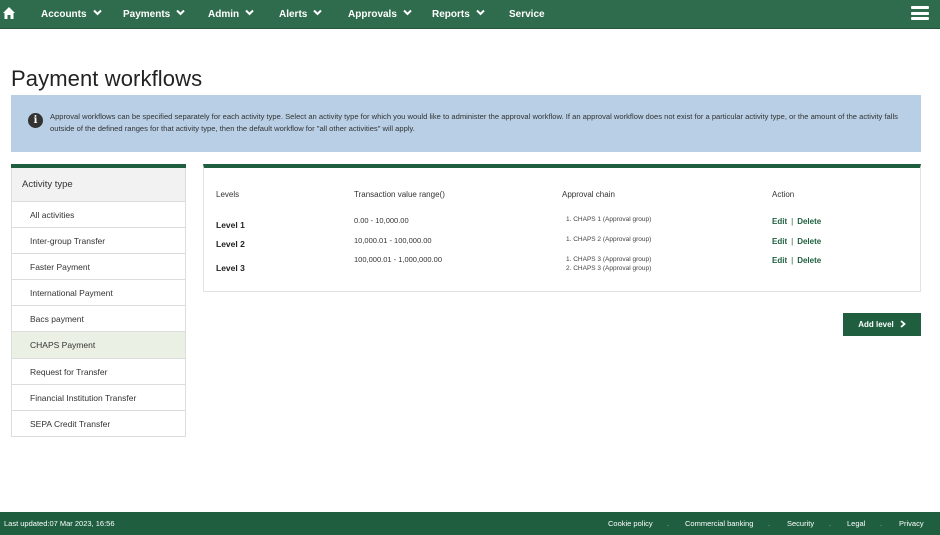 The image size is (940, 535). What do you see at coordinates (876, 324) in the screenshot?
I see `add-level-label: Add level` at bounding box center [876, 324].